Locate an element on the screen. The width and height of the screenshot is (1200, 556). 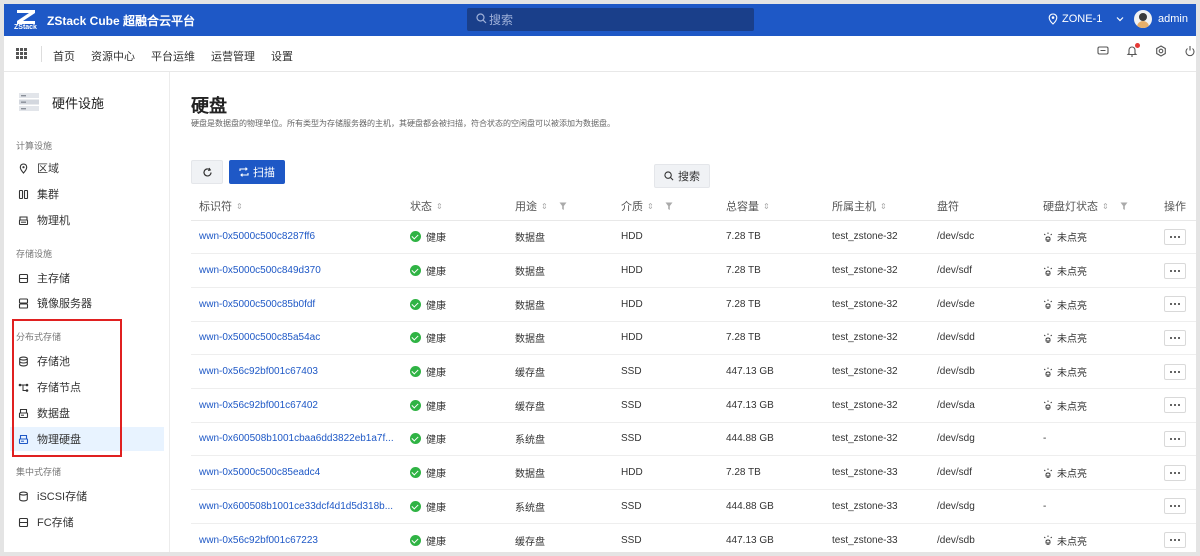
sidebar-item-data-disk: 数据盘 is located at coordinates (87, 413).